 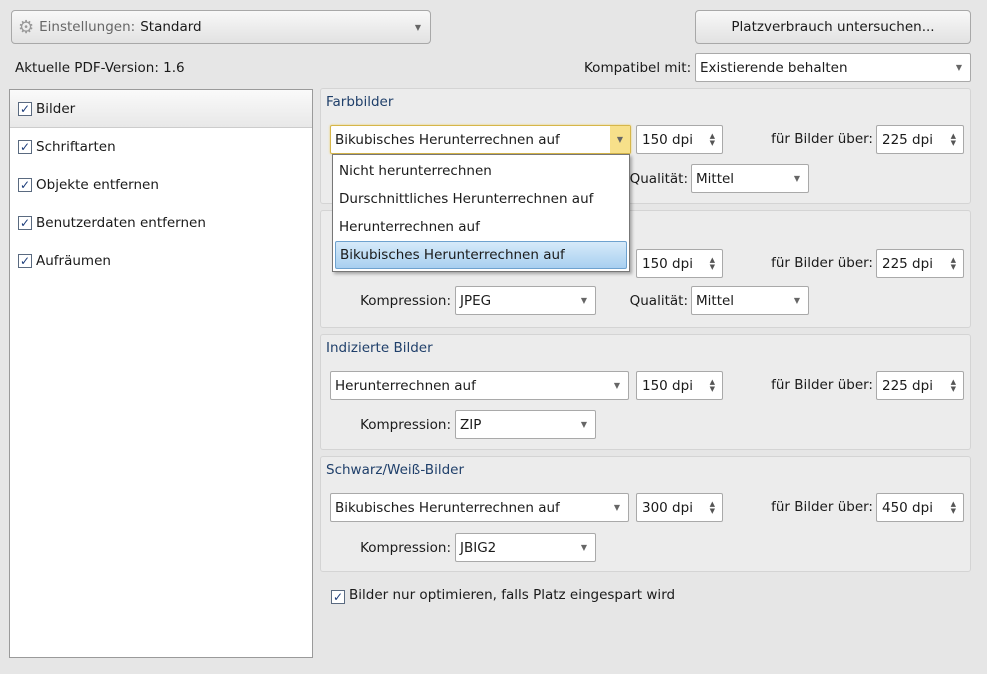 What do you see at coordinates (171, 27) in the screenshot?
I see `settings-value: Standard` at bounding box center [171, 27].